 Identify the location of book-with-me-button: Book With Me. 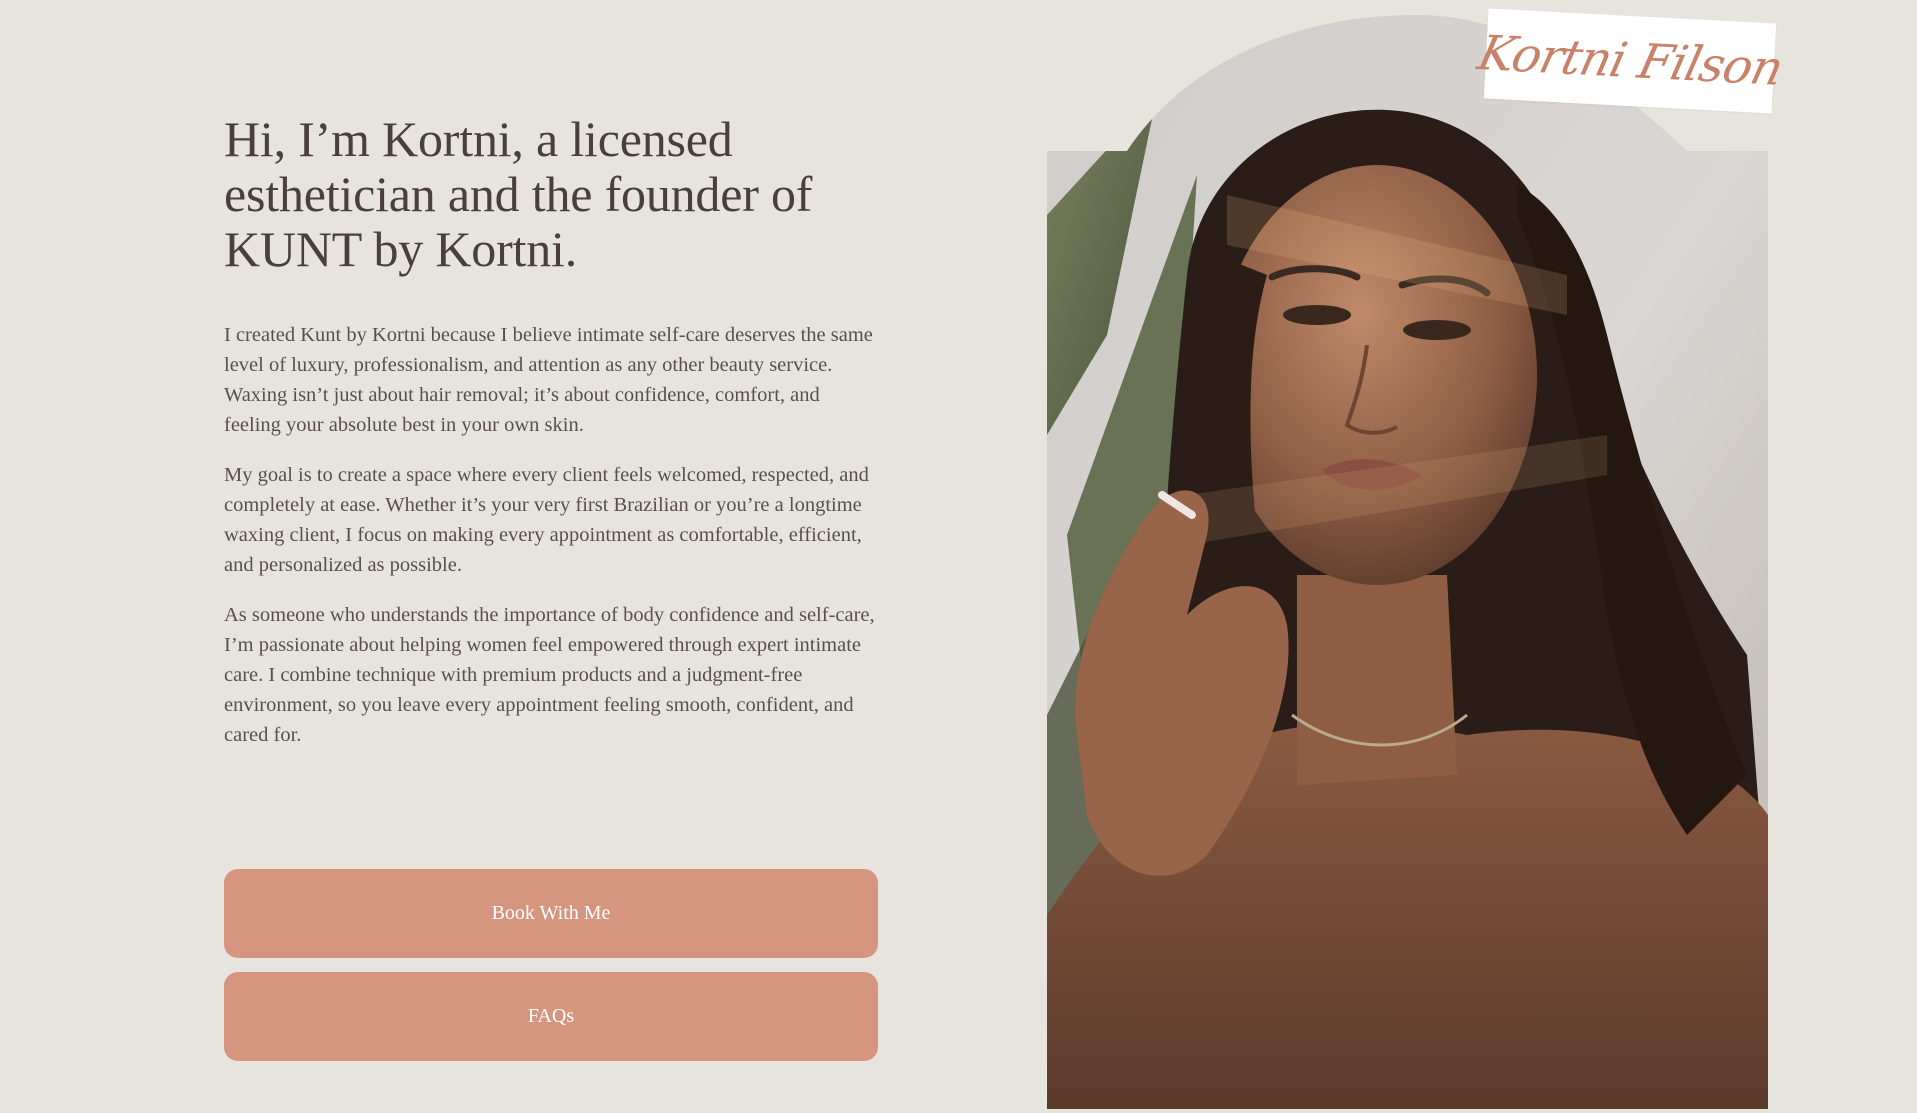
(551, 913).